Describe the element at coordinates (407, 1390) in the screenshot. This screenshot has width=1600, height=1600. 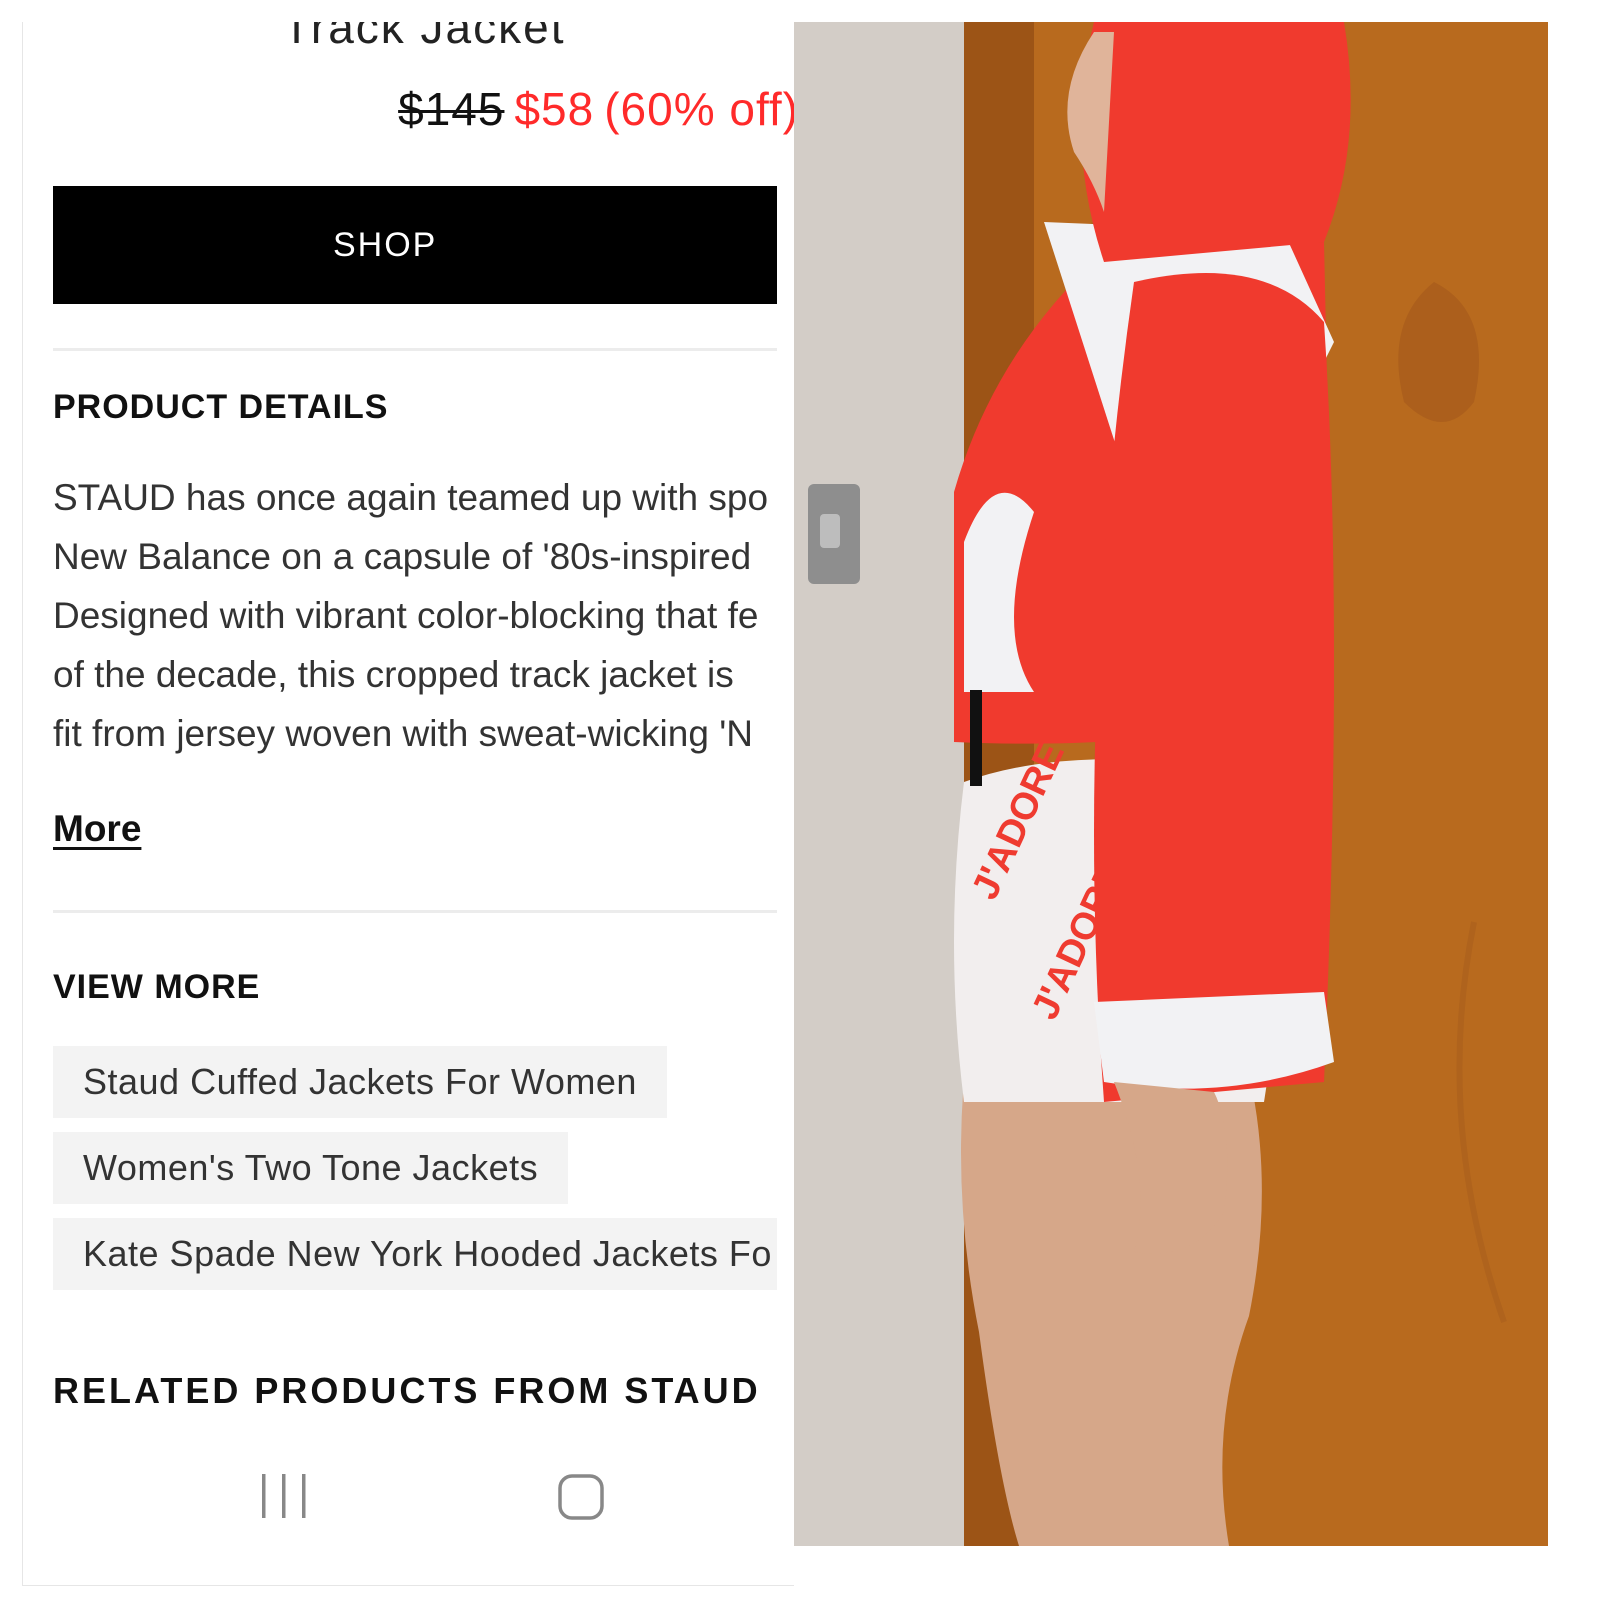
I see `related-products-heading: RELATED PRODUCTS FROM STAUD` at that location.